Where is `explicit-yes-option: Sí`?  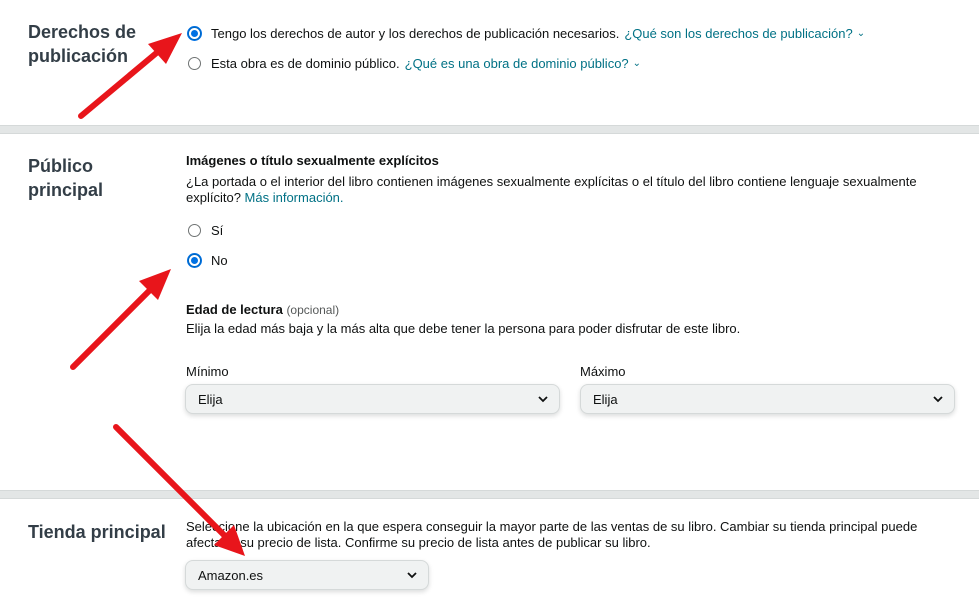 explicit-yes-option: Sí is located at coordinates (205, 230).